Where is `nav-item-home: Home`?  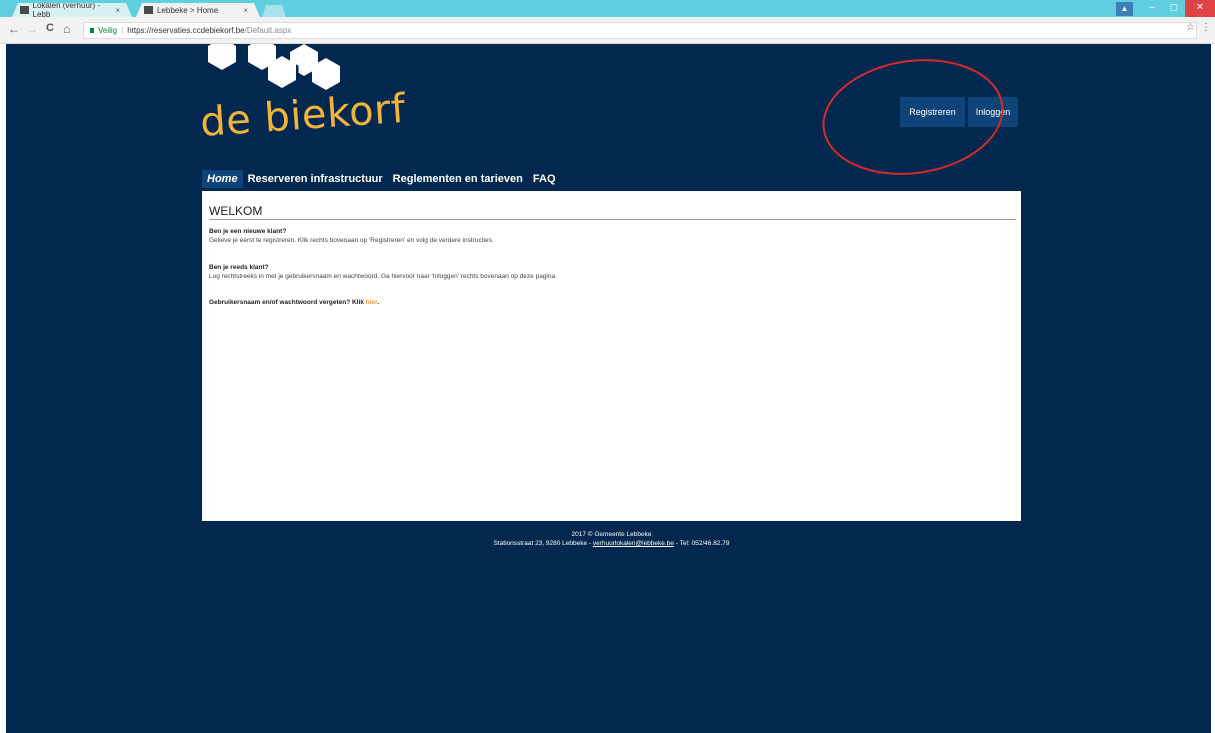
nav-item-home: Home is located at coordinates (222, 179).